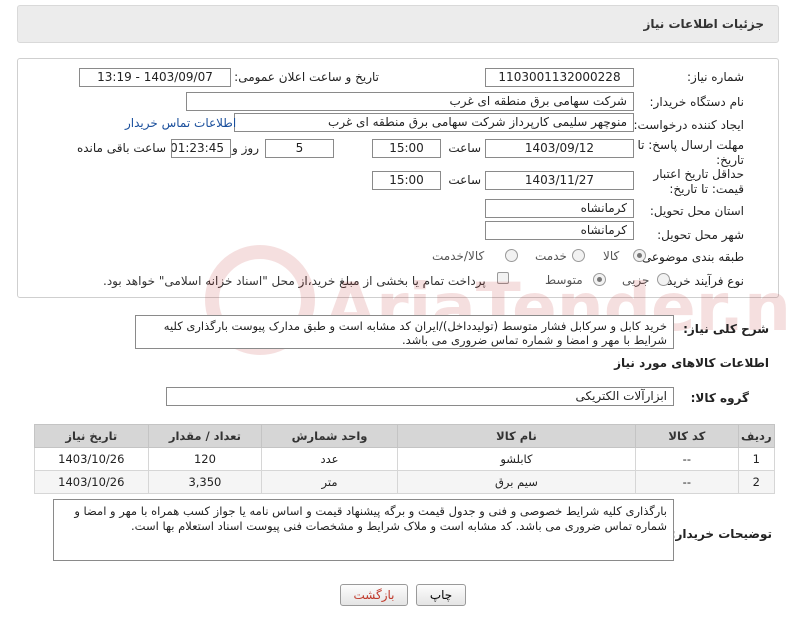 The height and width of the screenshot is (620, 789). What do you see at coordinates (329, 482) in the screenshot?
I see `cell-unit: متر` at bounding box center [329, 482].